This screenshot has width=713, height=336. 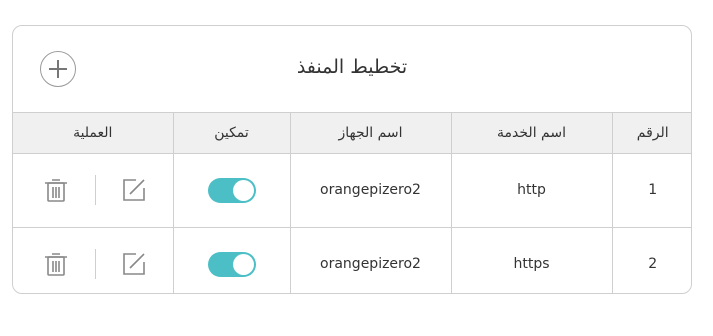 What do you see at coordinates (531, 190) in the screenshot?
I see `service-name-cell: http` at bounding box center [531, 190].